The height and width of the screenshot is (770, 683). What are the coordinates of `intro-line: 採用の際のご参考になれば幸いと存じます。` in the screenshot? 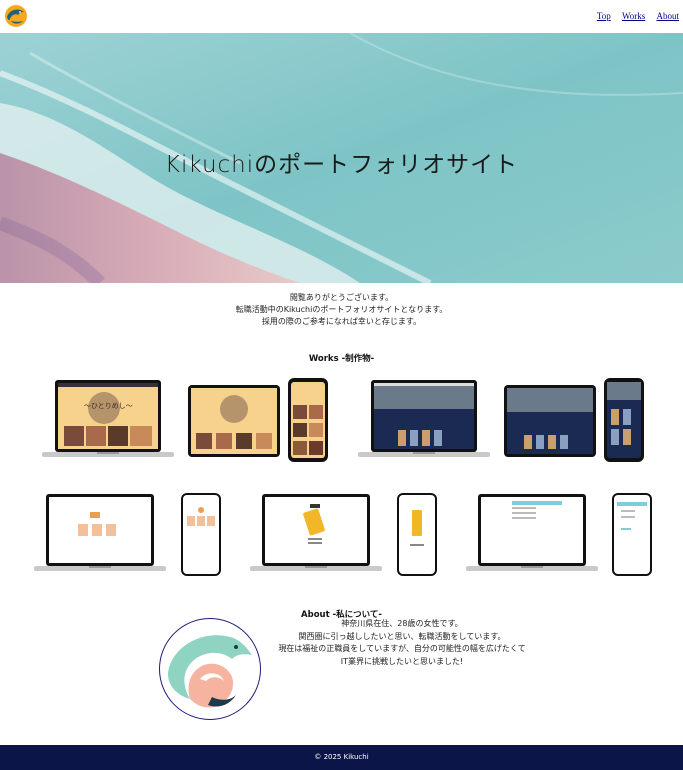 It's located at (341, 321).